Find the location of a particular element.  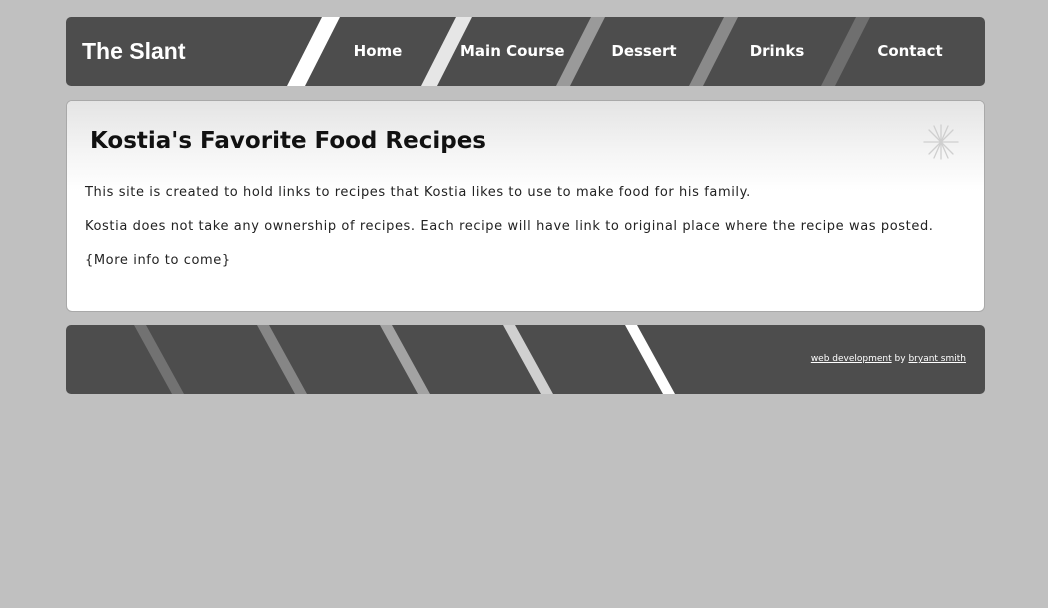

nav-main-course: Main Course is located at coordinates (512, 51).